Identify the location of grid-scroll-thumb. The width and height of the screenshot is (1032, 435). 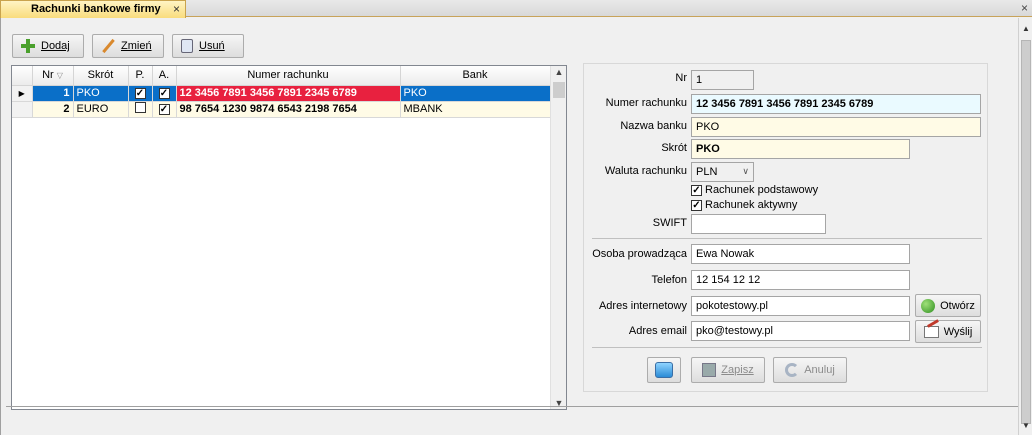
(559, 90).